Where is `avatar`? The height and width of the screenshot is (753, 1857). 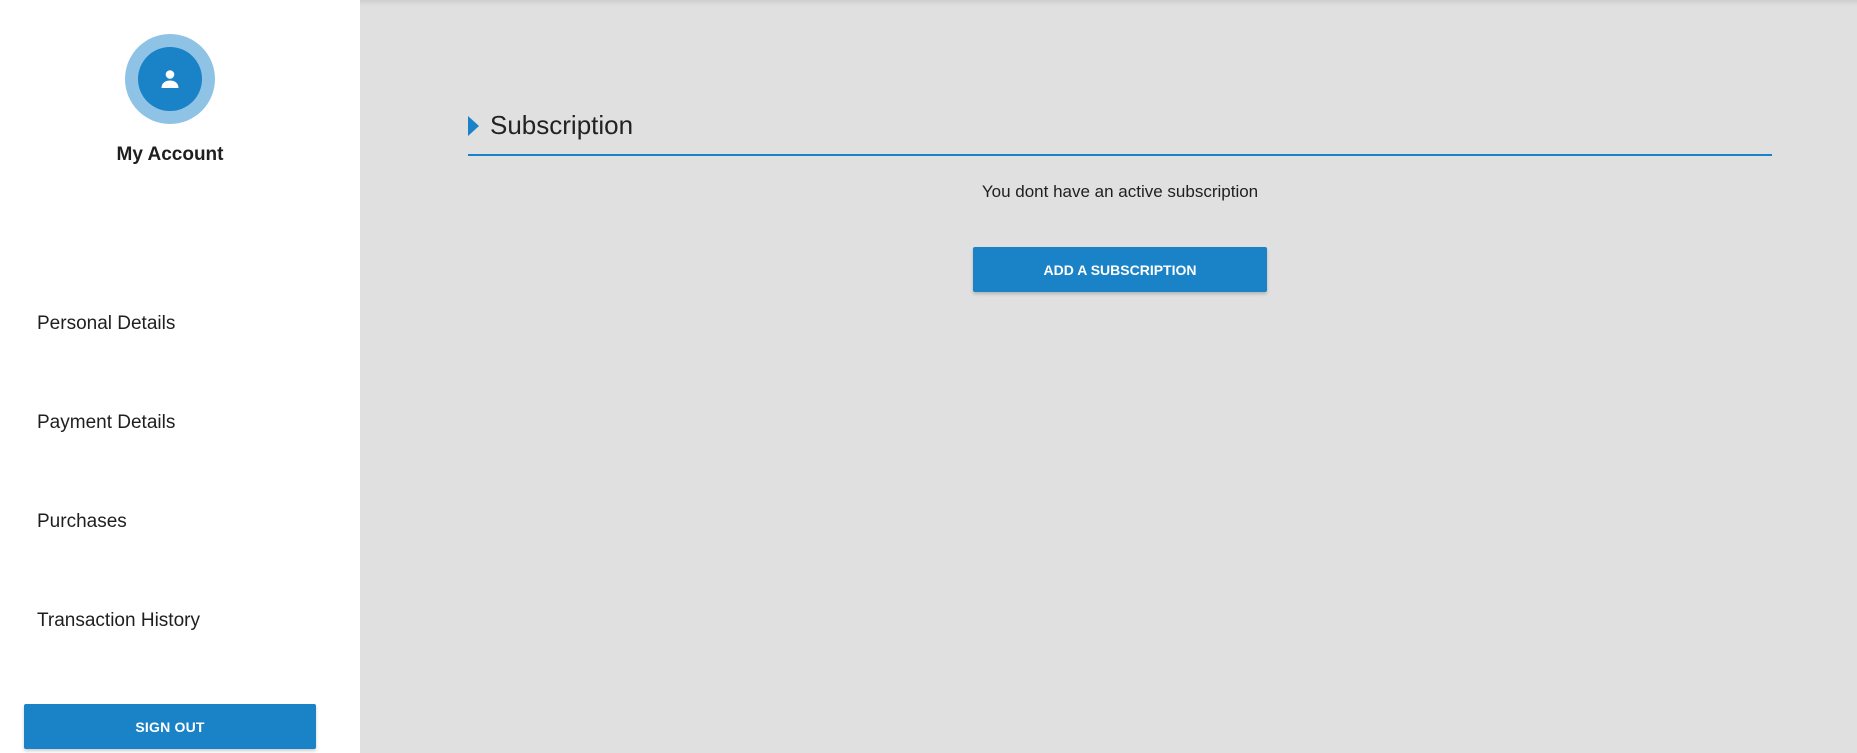
avatar is located at coordinates (170, 79).